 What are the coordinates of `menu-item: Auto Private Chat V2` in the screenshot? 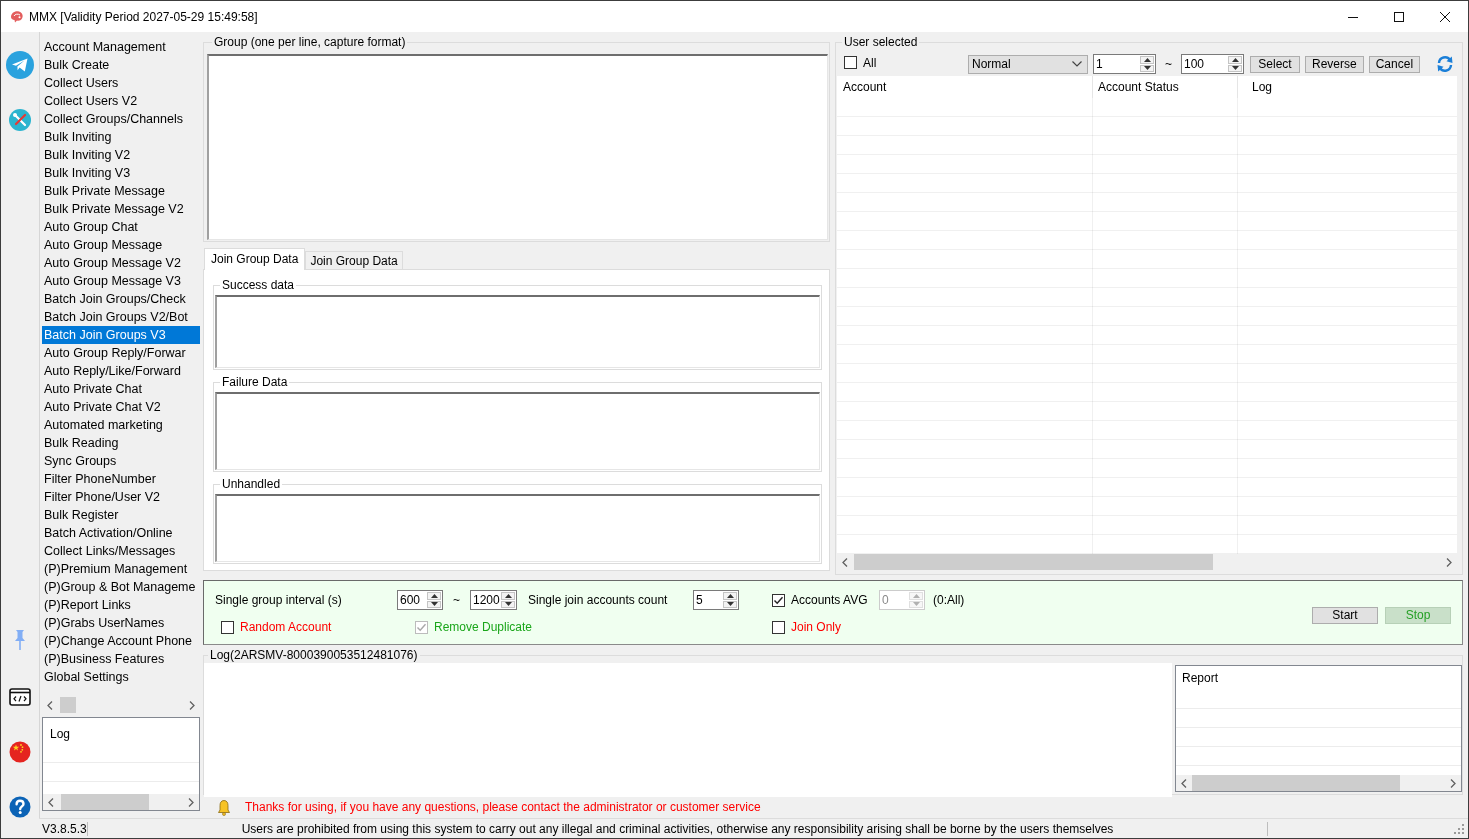 It's located at (121, 407).